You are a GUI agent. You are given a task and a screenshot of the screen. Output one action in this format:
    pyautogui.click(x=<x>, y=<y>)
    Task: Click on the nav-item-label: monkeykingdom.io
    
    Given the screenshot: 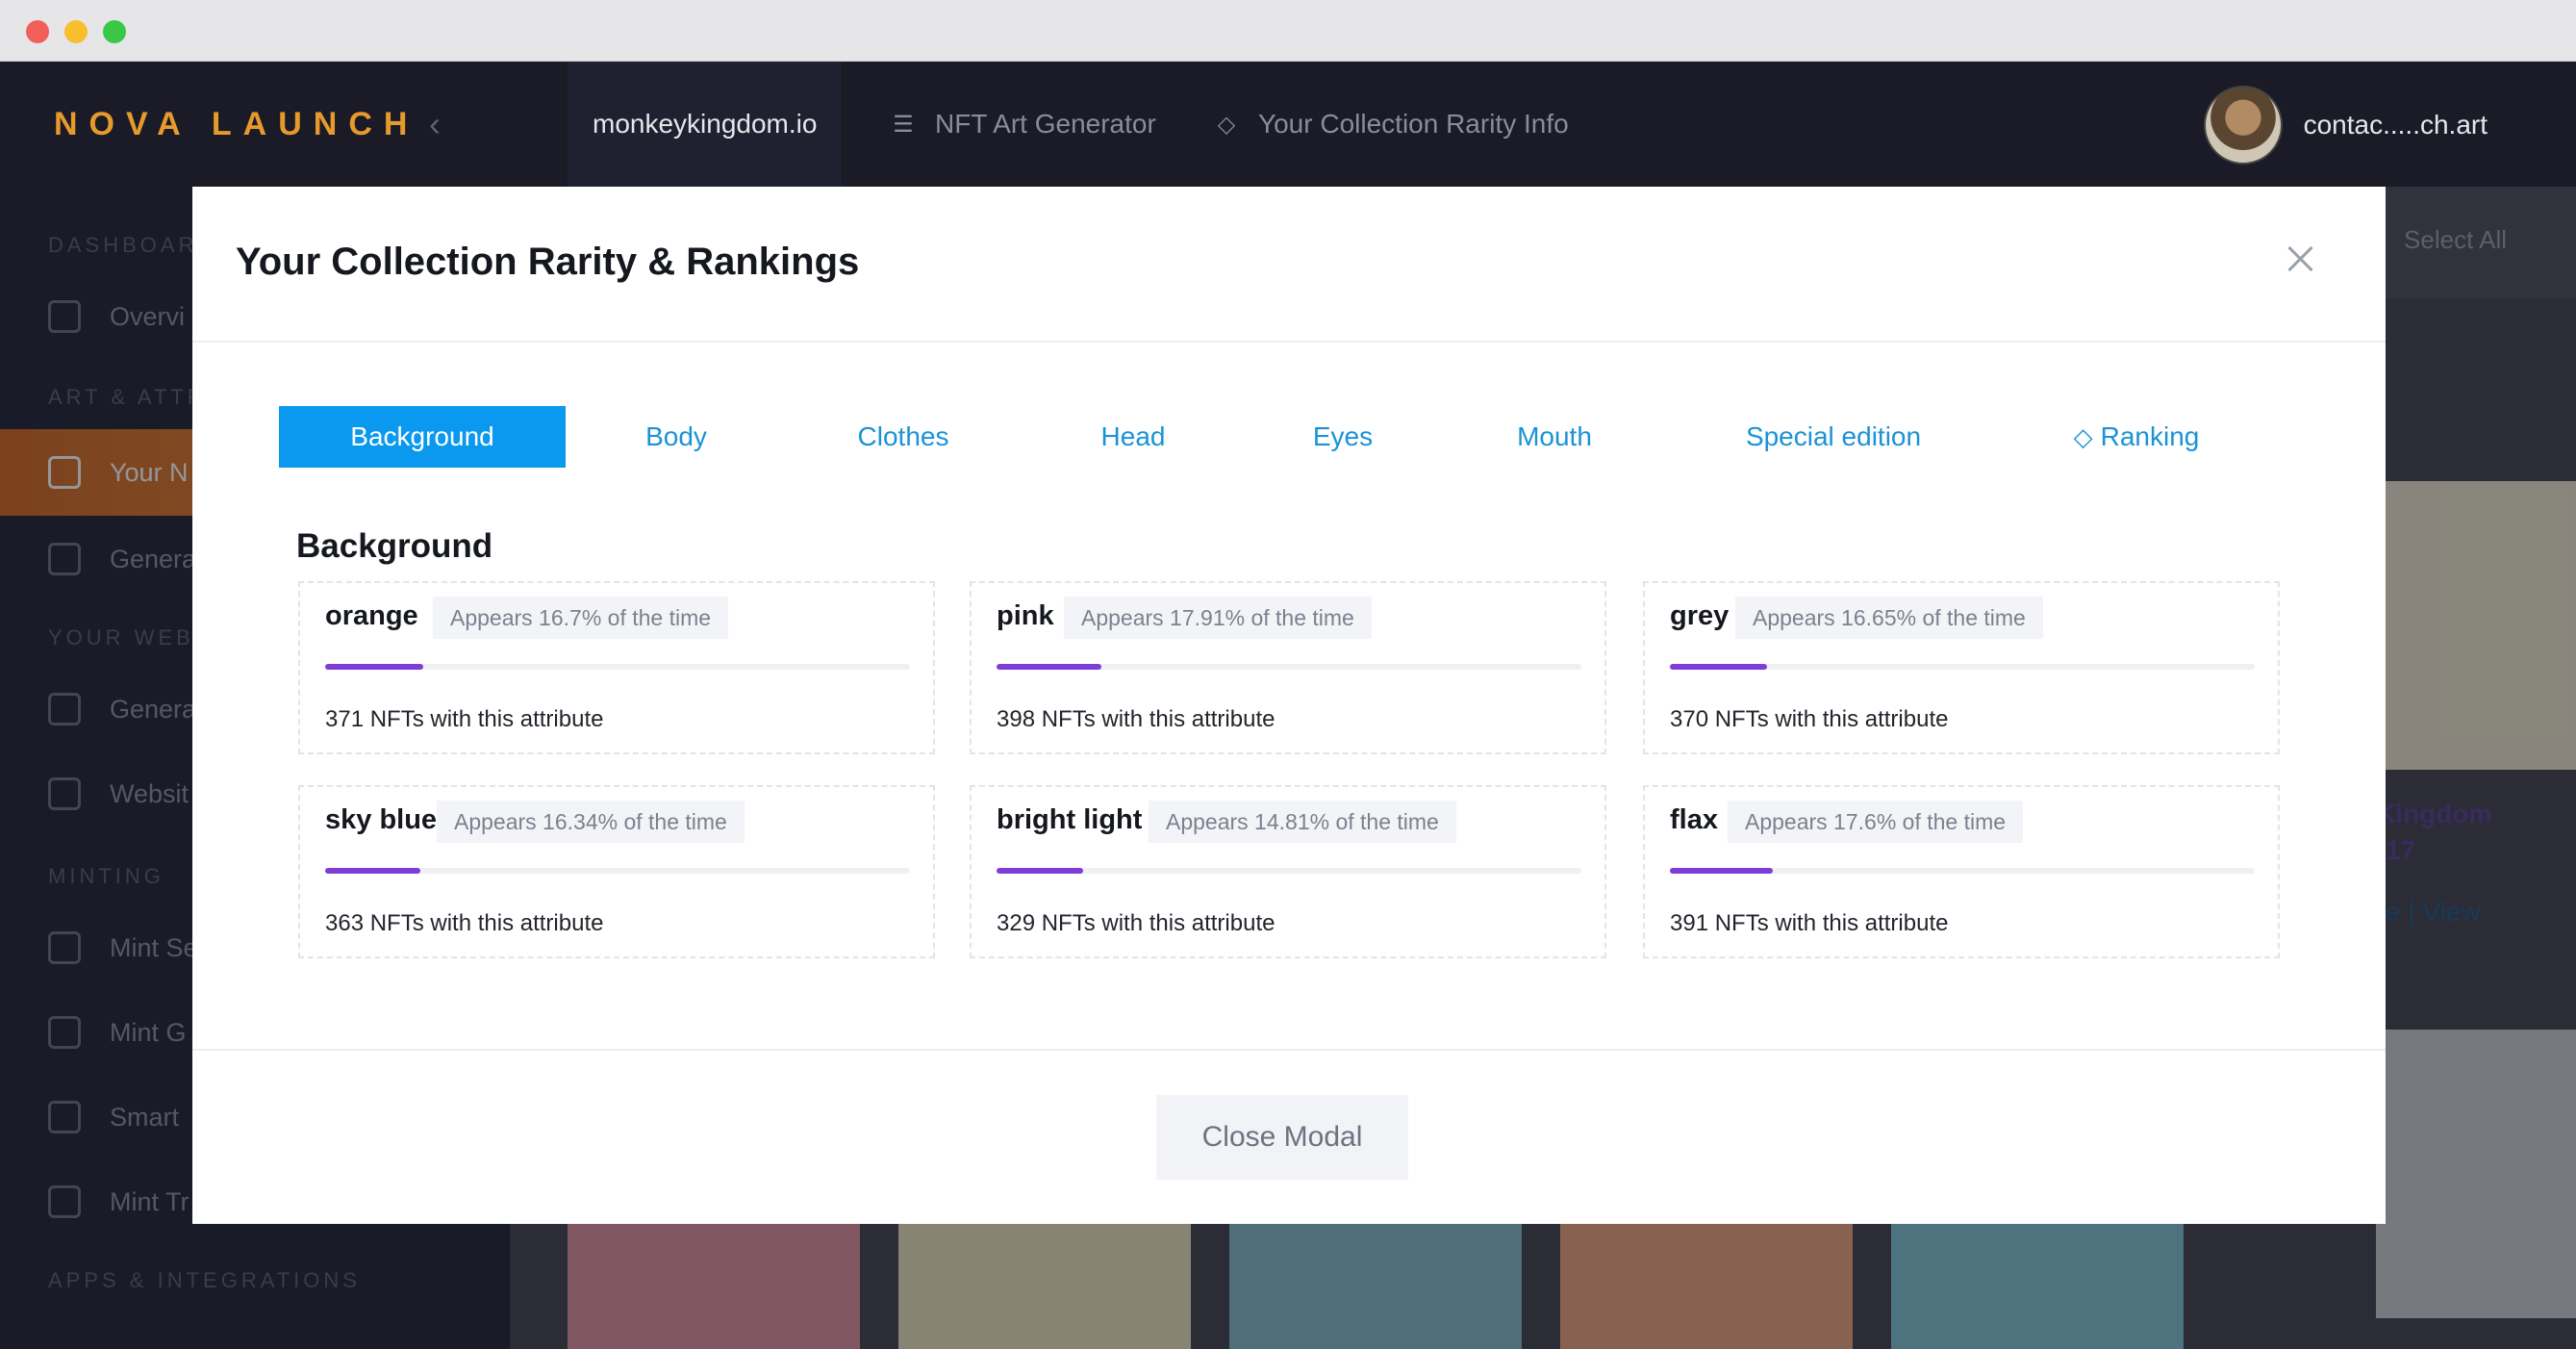 What is the action you would take?
    pyautogui.click(x=706, y=124)
    